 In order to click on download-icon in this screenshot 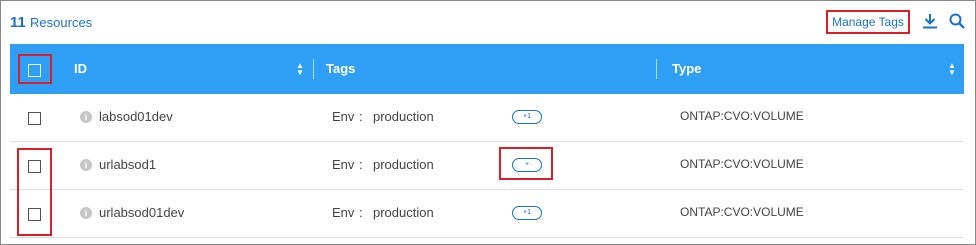, I will do `click(930, 21)`.